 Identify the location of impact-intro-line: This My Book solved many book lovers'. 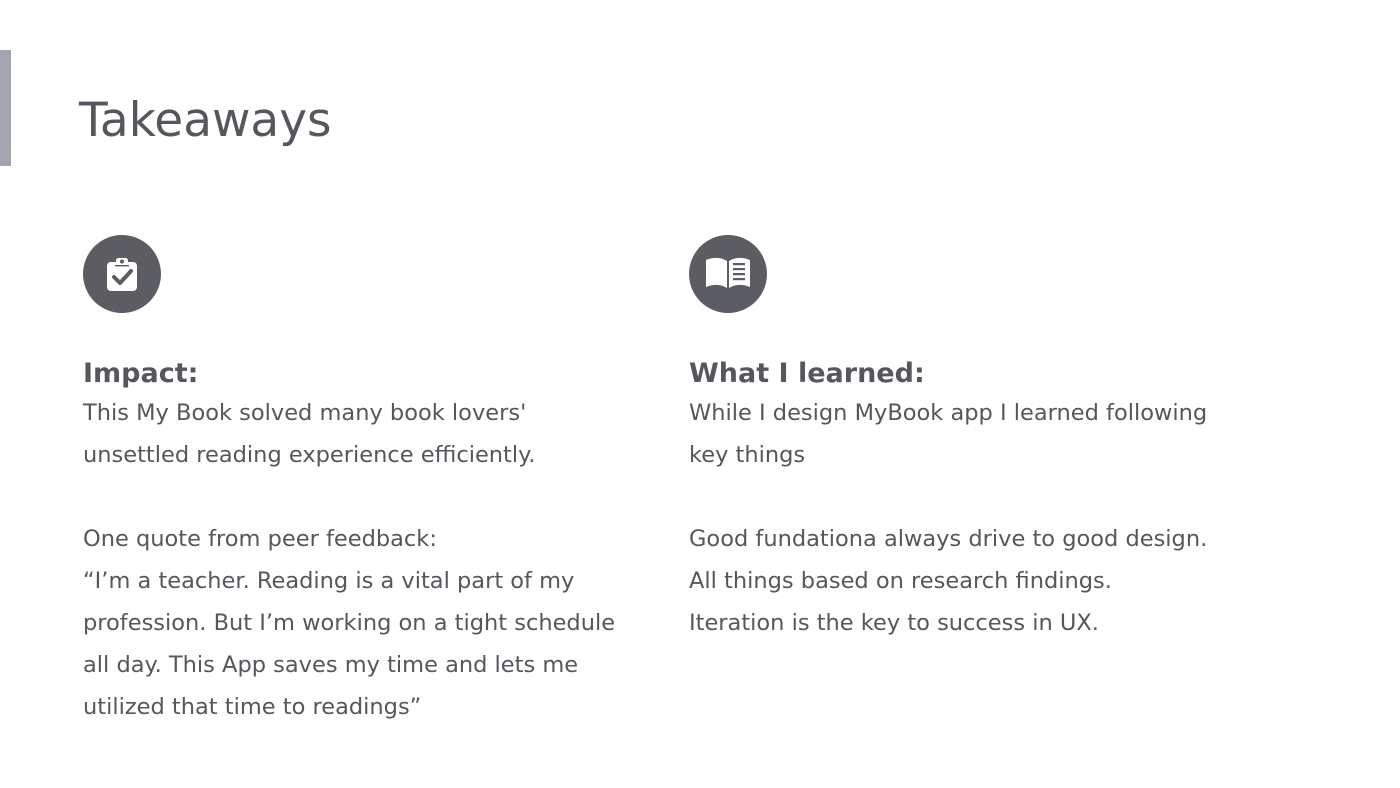
(305, 413).